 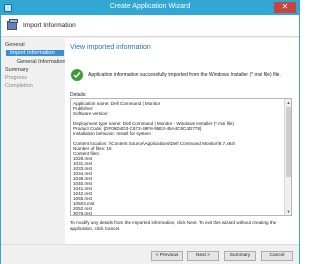 What do you see at coordinates (82, 213) in the screenshot?
I see `details-line: 3076.mst` at bounding box center [82, 213].